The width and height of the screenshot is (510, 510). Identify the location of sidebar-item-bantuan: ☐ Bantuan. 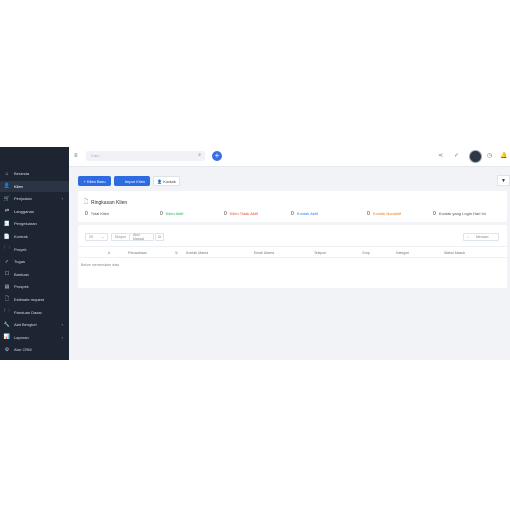
(34, 274).